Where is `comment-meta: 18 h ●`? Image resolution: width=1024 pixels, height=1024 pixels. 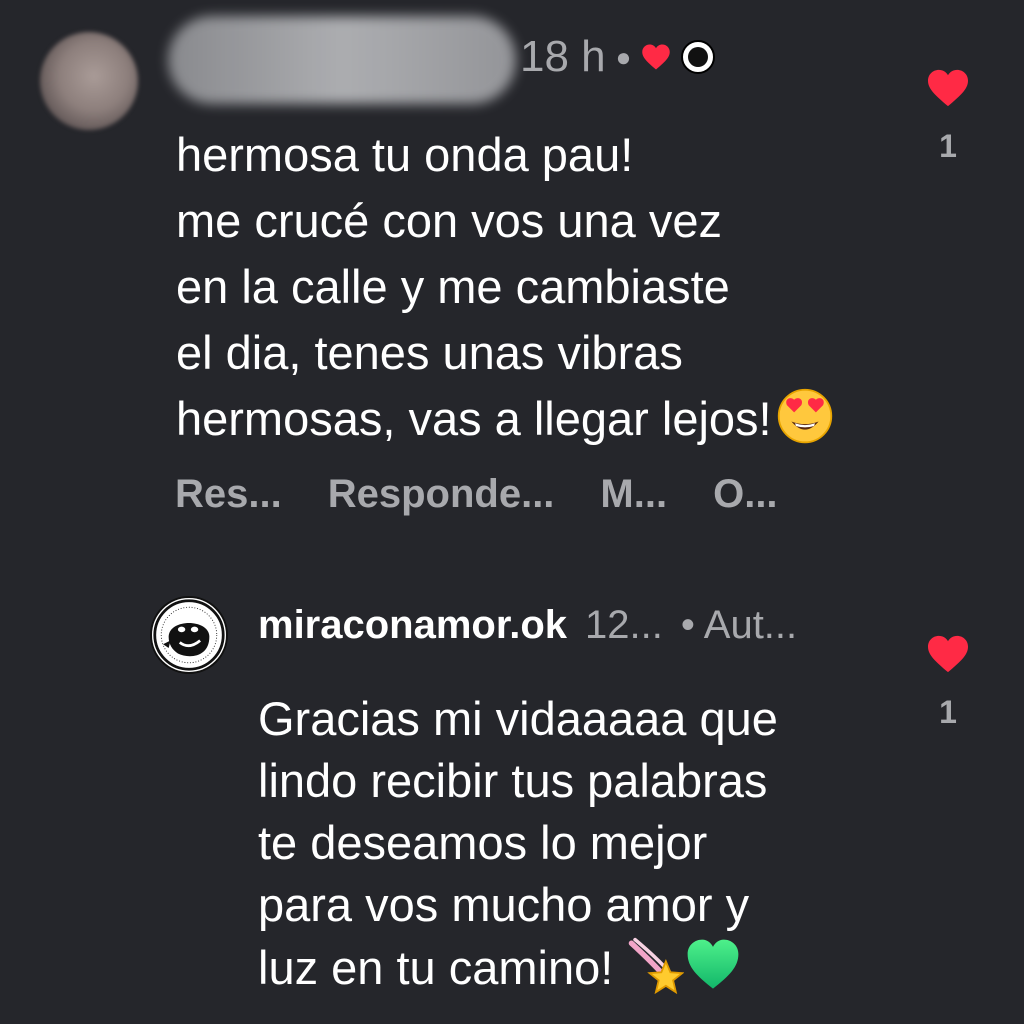
comment-meta: 18 h ● is located at coordinates (618, 57).